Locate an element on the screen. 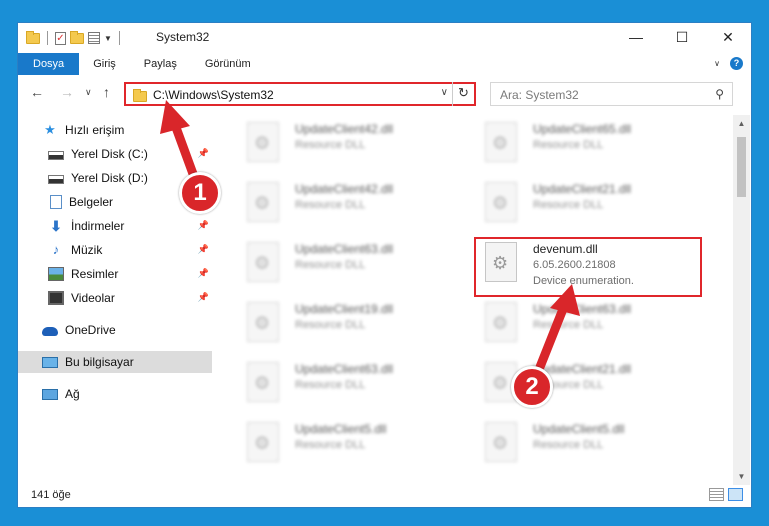 The image size is (769, 526). list-item: UpdateClient19.dll Resource DLL is located at coordinates (333, 322).